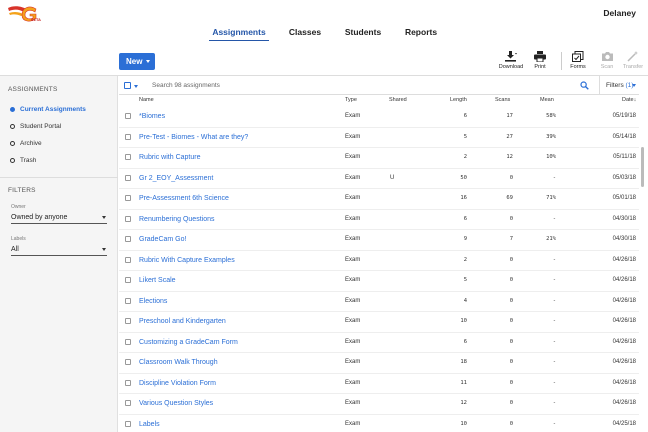  I want to click on search-input, so click(362, 85).